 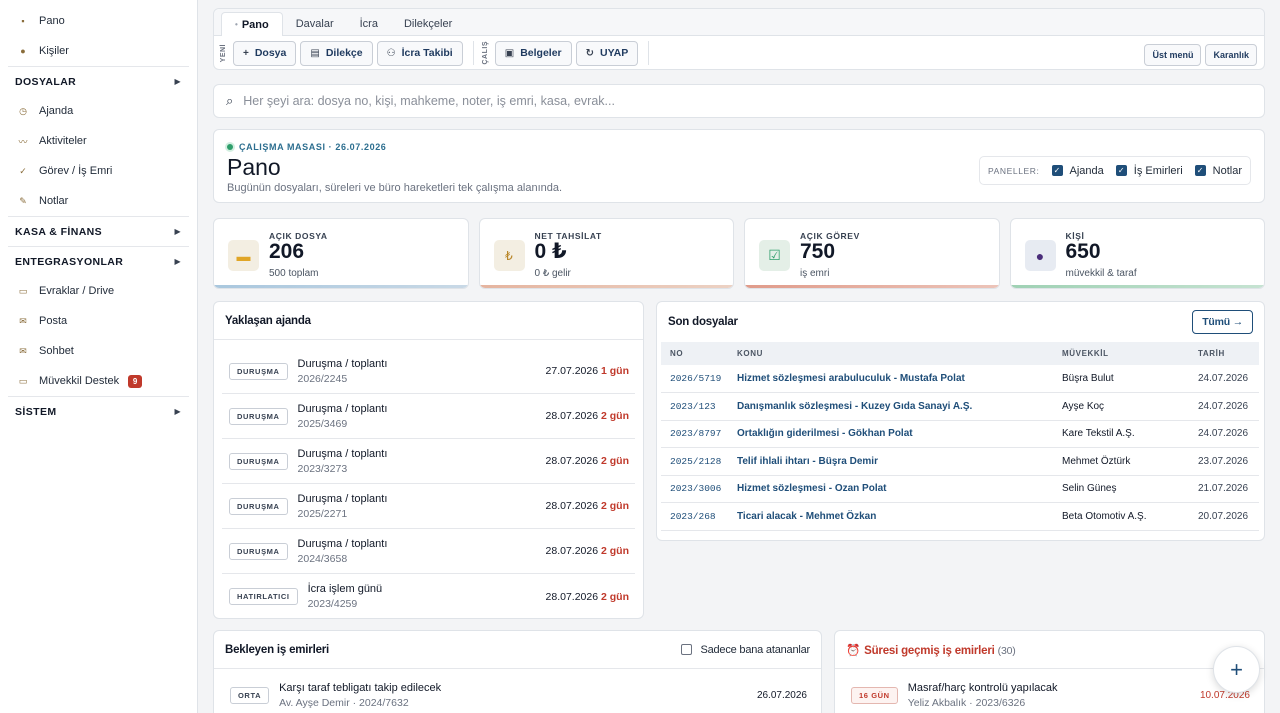 What do you see at coordinates (982, 687) in the screenshot?
I see `work-order-title: Masraf/harç kontrolü yapılacak` at bounding box center [982, 687].